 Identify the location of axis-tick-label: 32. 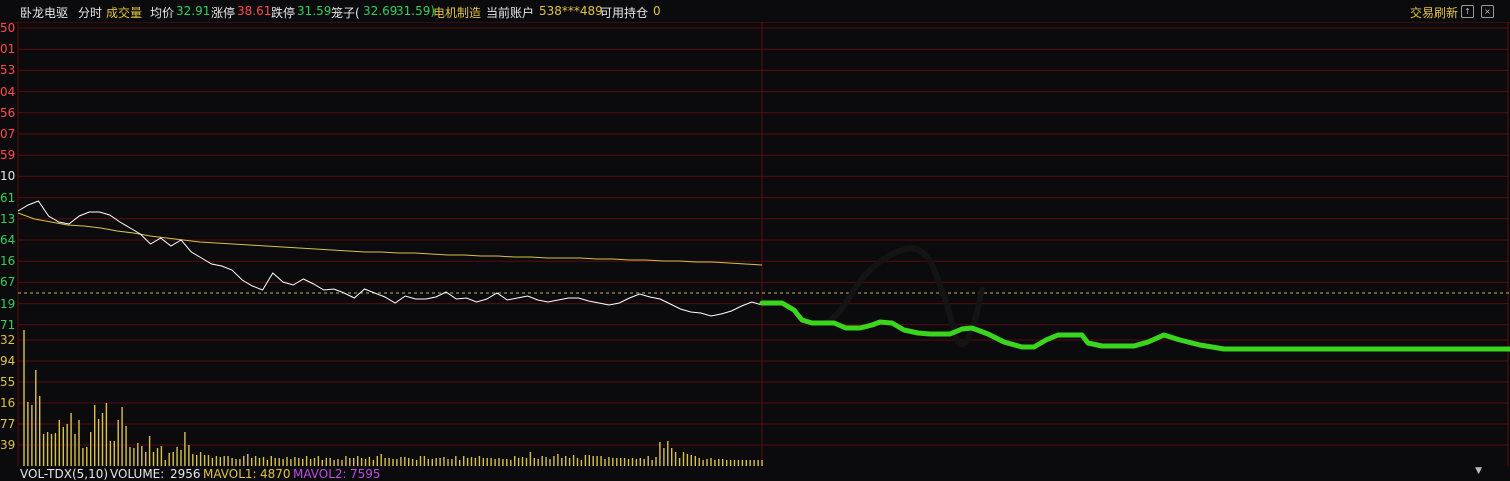
(8, 340).